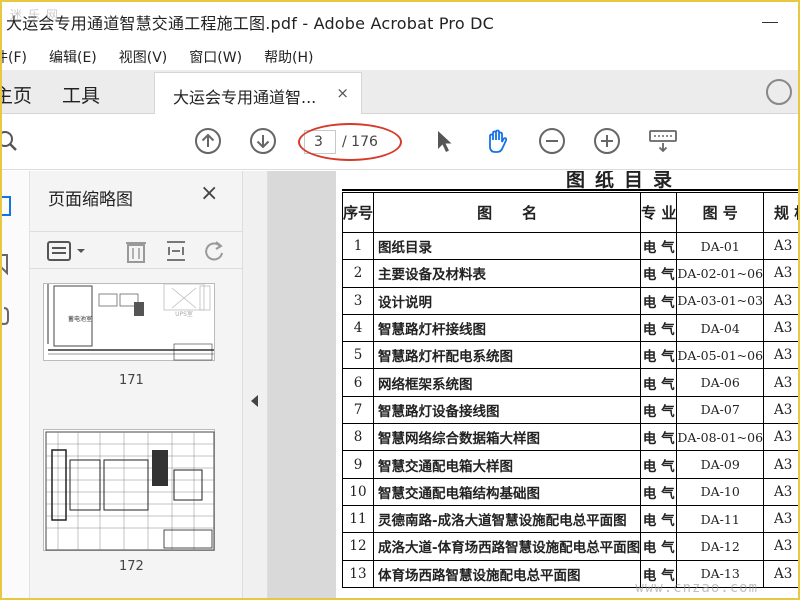 This screenshot has height=600, width=800. What do you see at coordinates (569, 246) in the screenshot?
I see `table-row: 1 图纸目录电 气 DA-01 A3` at bounding box center [569, 246].